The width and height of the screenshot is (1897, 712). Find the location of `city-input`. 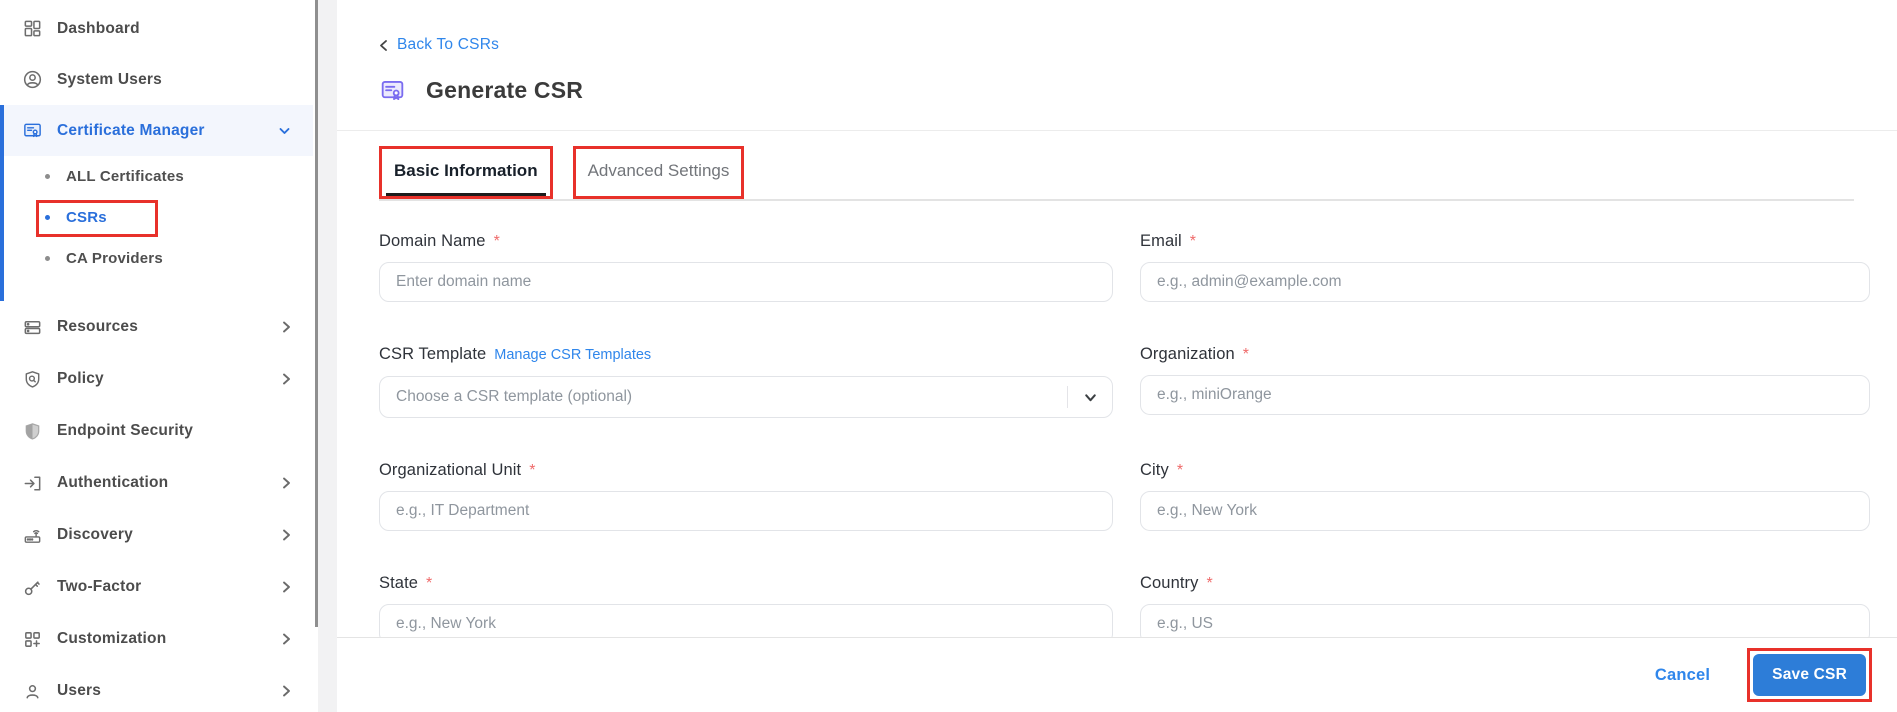

city-input is located at coordinates (1505, 511).